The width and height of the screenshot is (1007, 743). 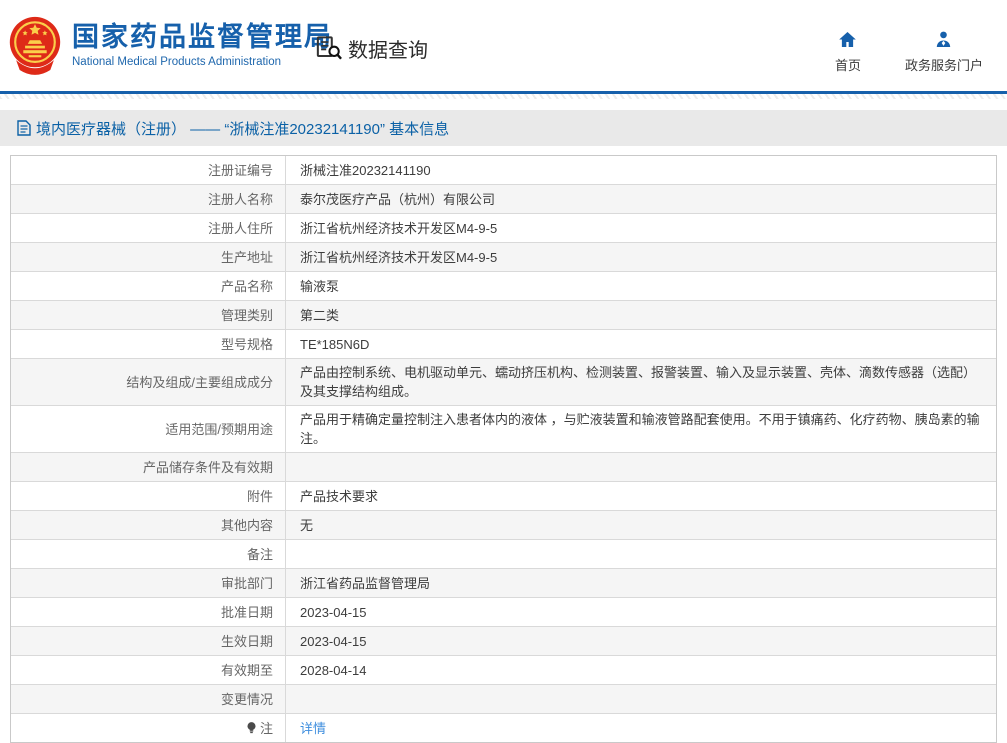 What do you see at coordinates (388, 51) in the screenshot?
I see `data-query-label: 数据查询` at bounding box center [388, 51].